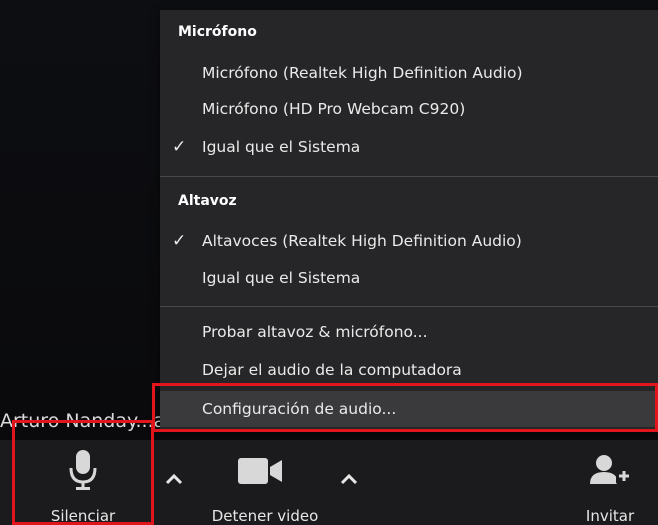  I want to click on invite-label: Invitar, so click(610, 516).